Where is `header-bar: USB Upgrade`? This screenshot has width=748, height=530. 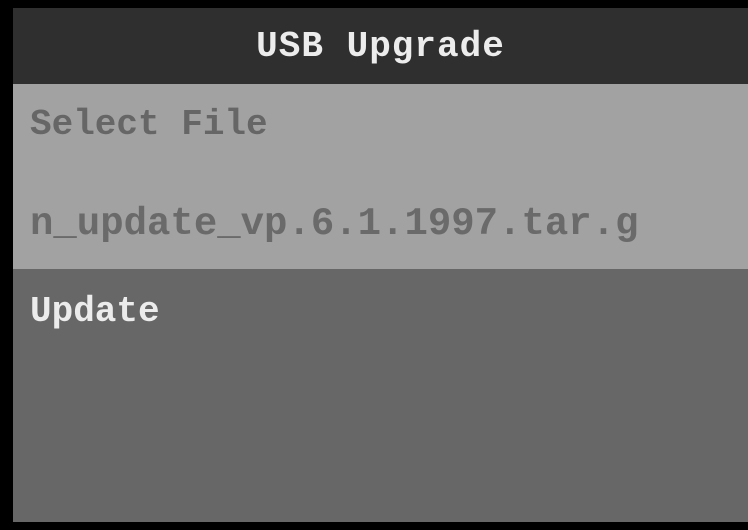
header-bar: USB Upgrade is located at coordinates (380, 46).